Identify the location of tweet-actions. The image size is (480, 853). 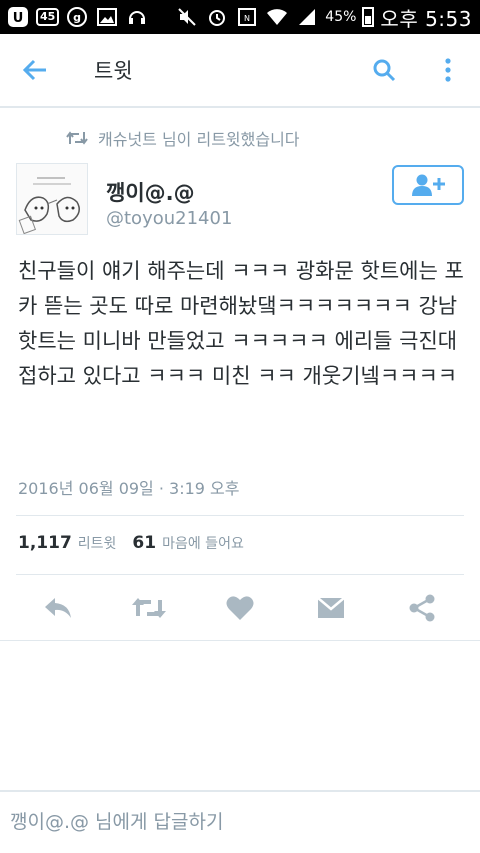
(240, 608).